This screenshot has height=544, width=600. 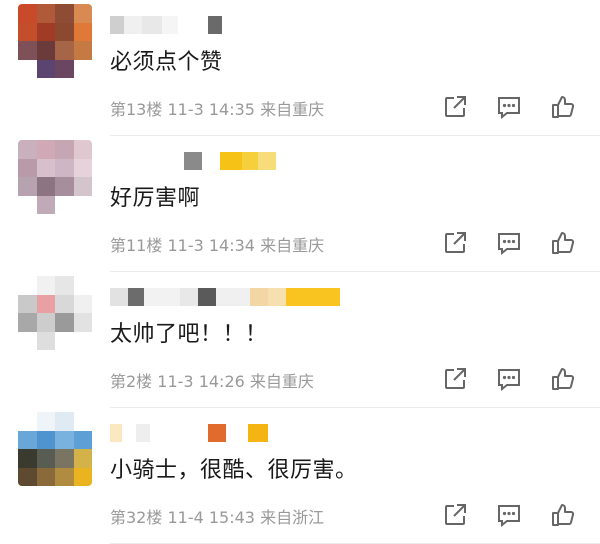 I want to click on comment-text: 太帅了吧！！！, so click(x=189, y=334).